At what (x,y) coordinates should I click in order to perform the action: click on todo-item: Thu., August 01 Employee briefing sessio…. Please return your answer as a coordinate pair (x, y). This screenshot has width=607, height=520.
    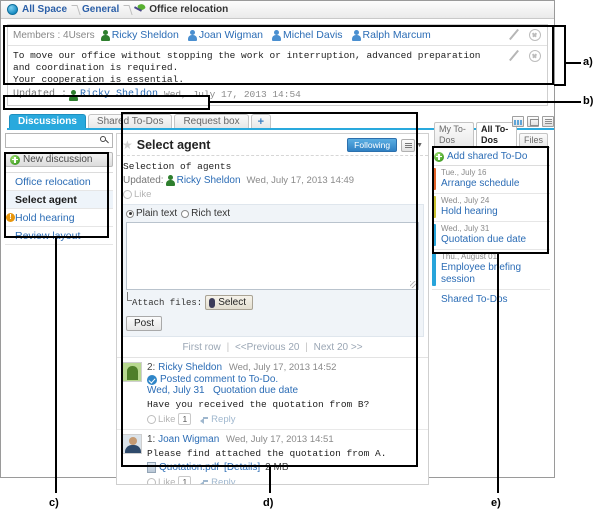
    Looking at the image, I should click on (491, 270).